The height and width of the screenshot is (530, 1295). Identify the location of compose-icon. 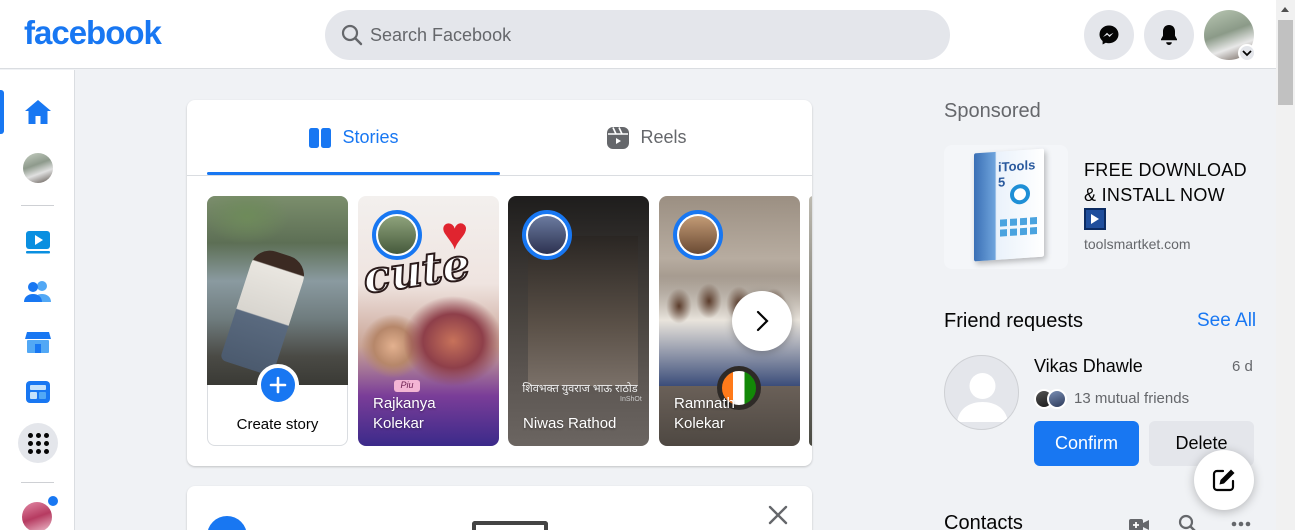
(1223, 480).